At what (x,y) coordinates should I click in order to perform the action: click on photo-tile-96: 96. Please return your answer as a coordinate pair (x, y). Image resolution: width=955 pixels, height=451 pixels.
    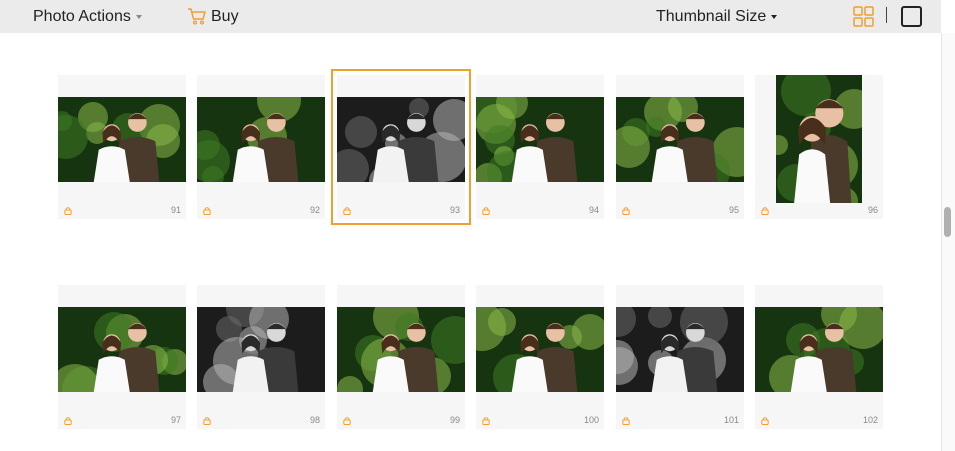
    Looking at the image, I should click on (819, 147).